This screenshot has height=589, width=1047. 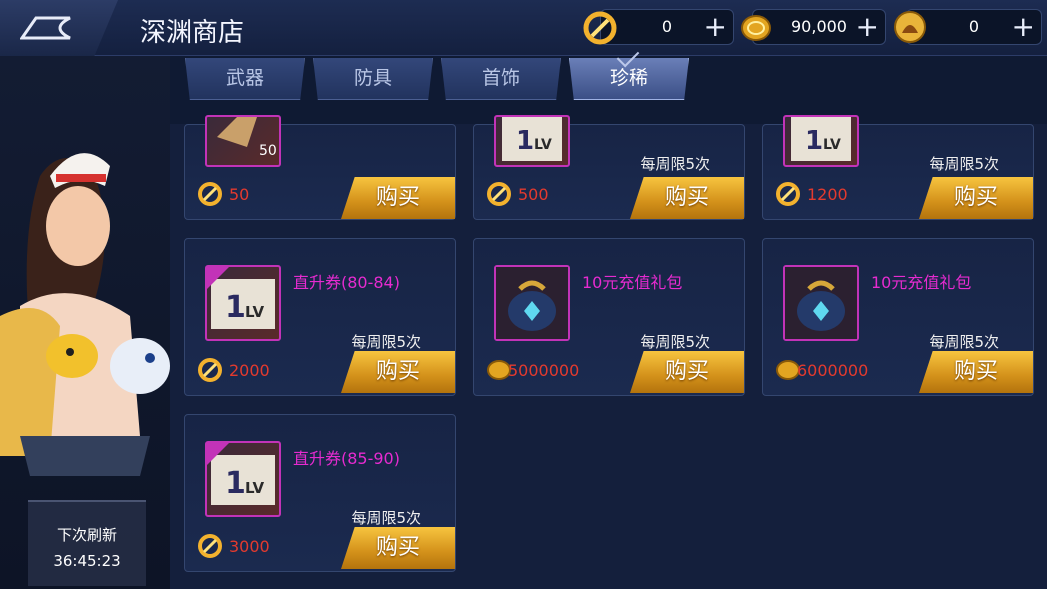 I want to click on refresh-timer: 下次刷新 36:45:23, so click(x=87, y=543).